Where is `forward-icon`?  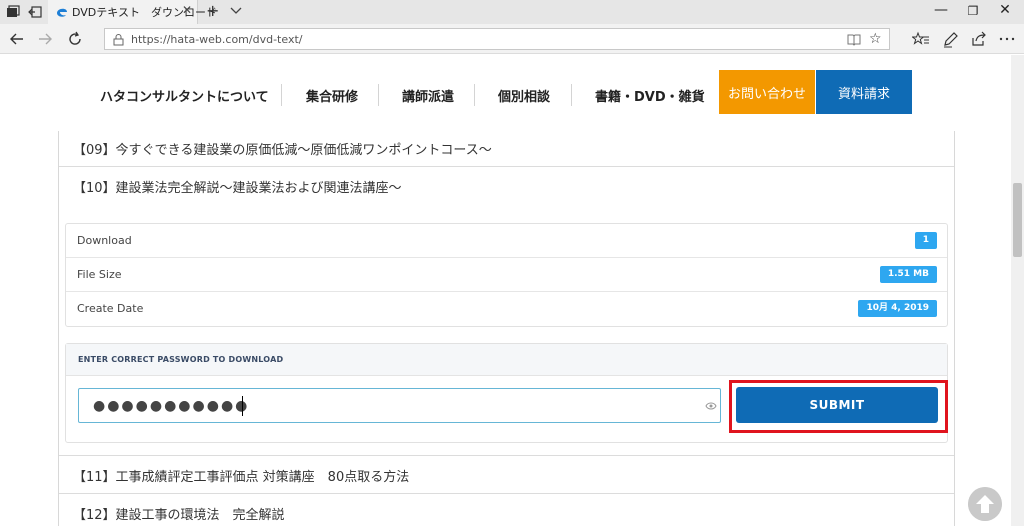 forward-icon is located at coordinates (45, 39).